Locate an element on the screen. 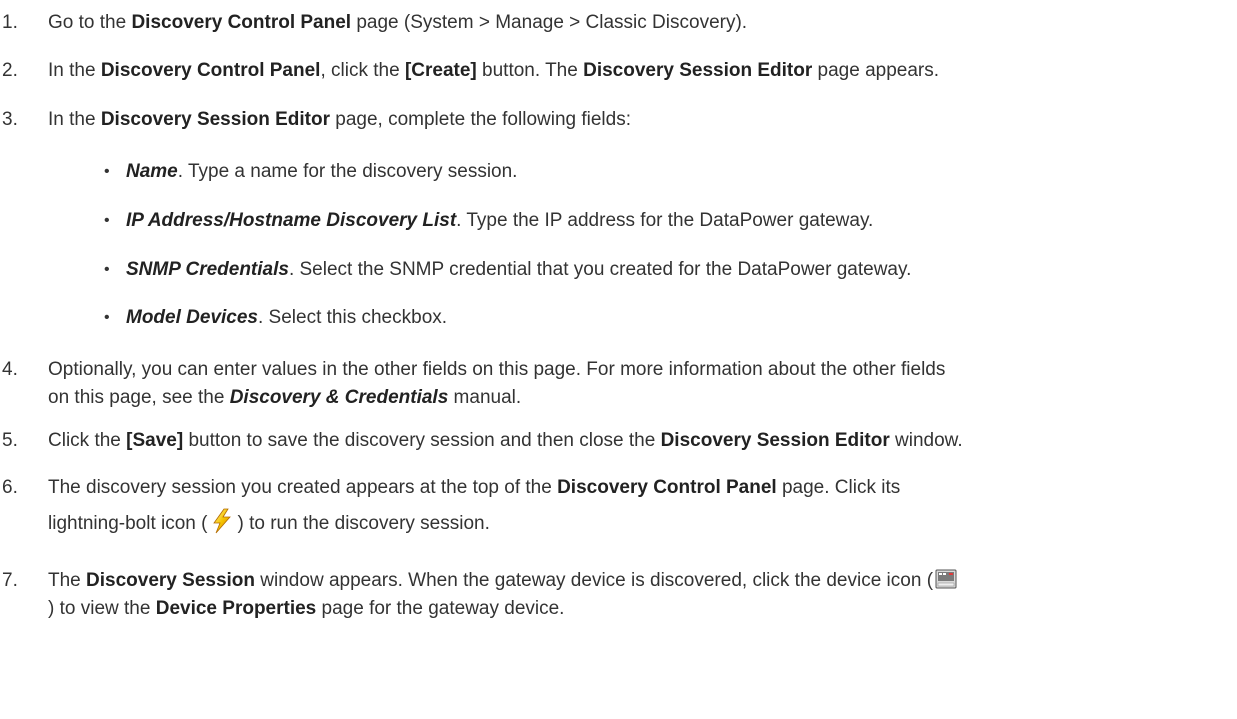 The height and width of the screenshot is (719, 1237). ui-term: Discovery Control Panel is located at coordinates (241, 22).